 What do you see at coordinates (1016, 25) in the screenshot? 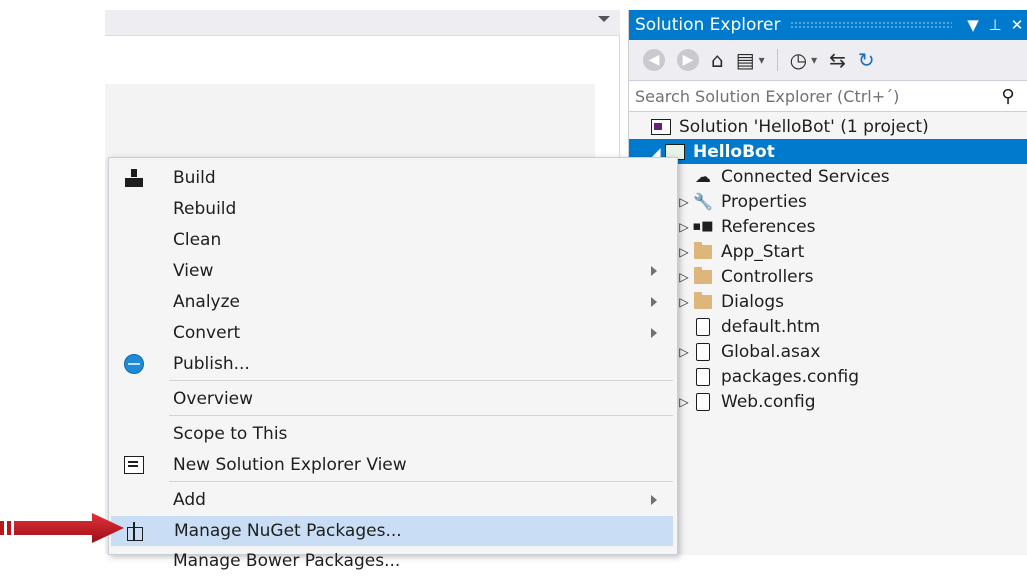
I see `close-icon: ✕` at bounding box center [1016, 25].